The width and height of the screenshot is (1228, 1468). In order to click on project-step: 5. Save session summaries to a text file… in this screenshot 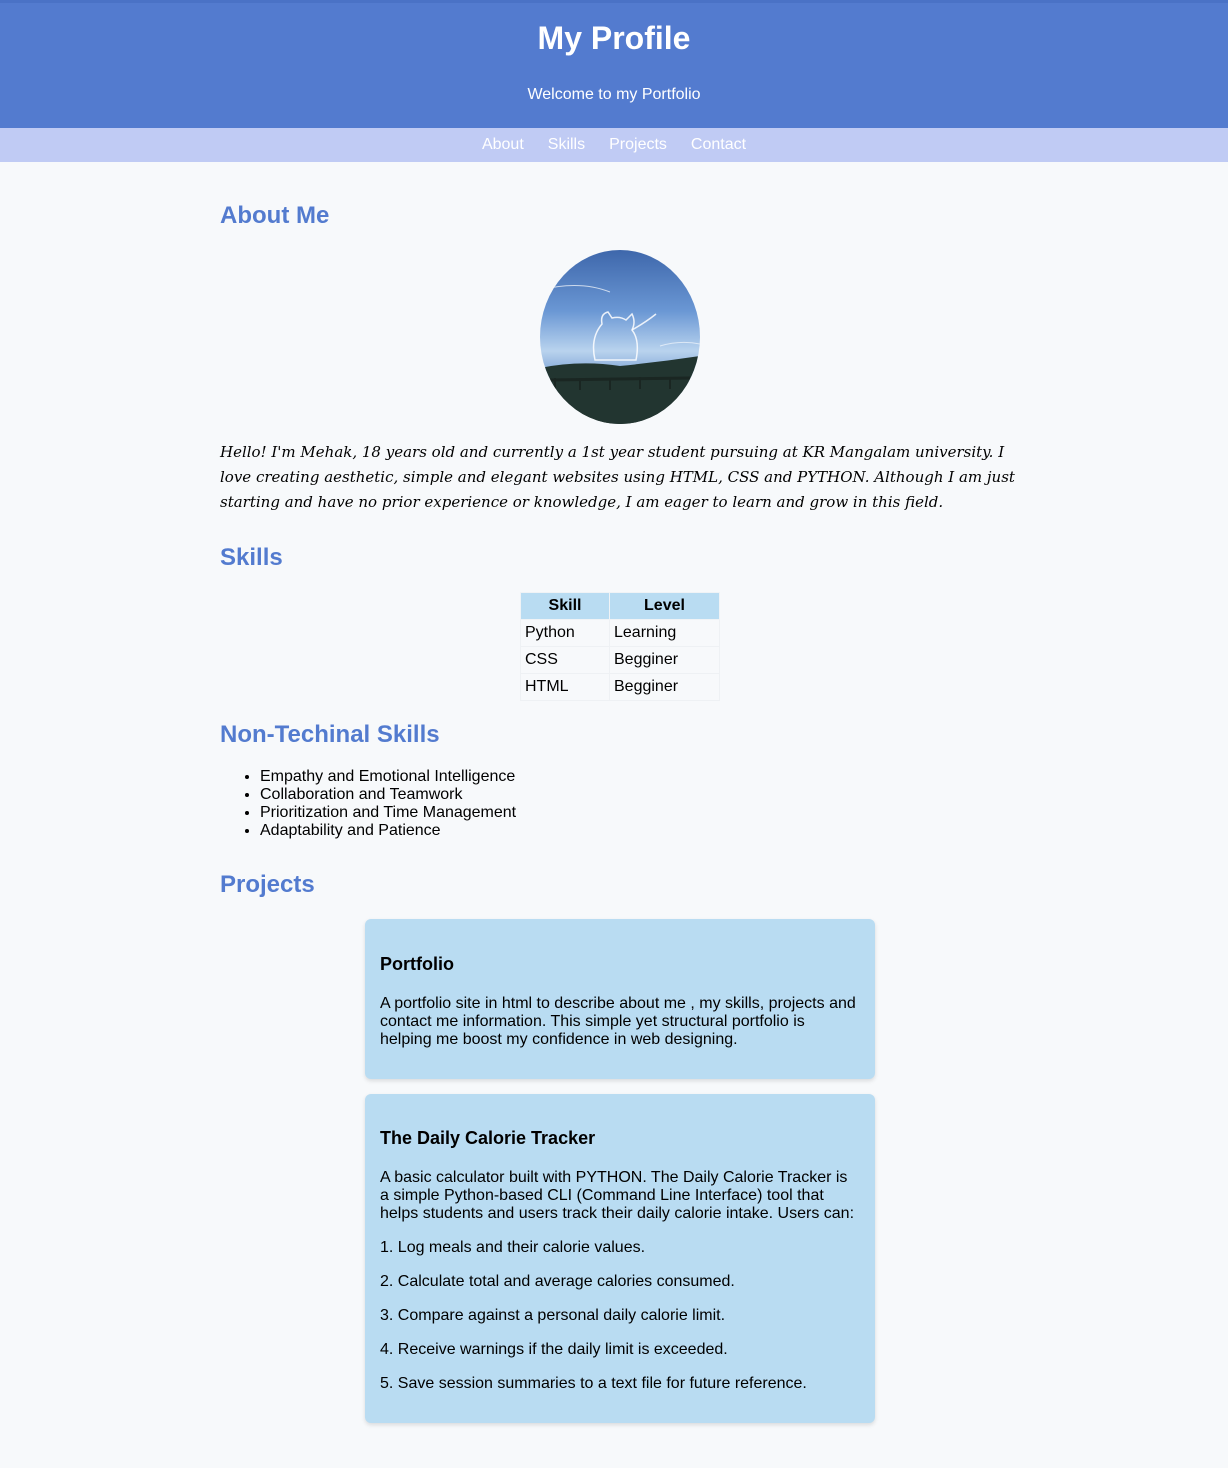, I will do `click(593, 1383)`.